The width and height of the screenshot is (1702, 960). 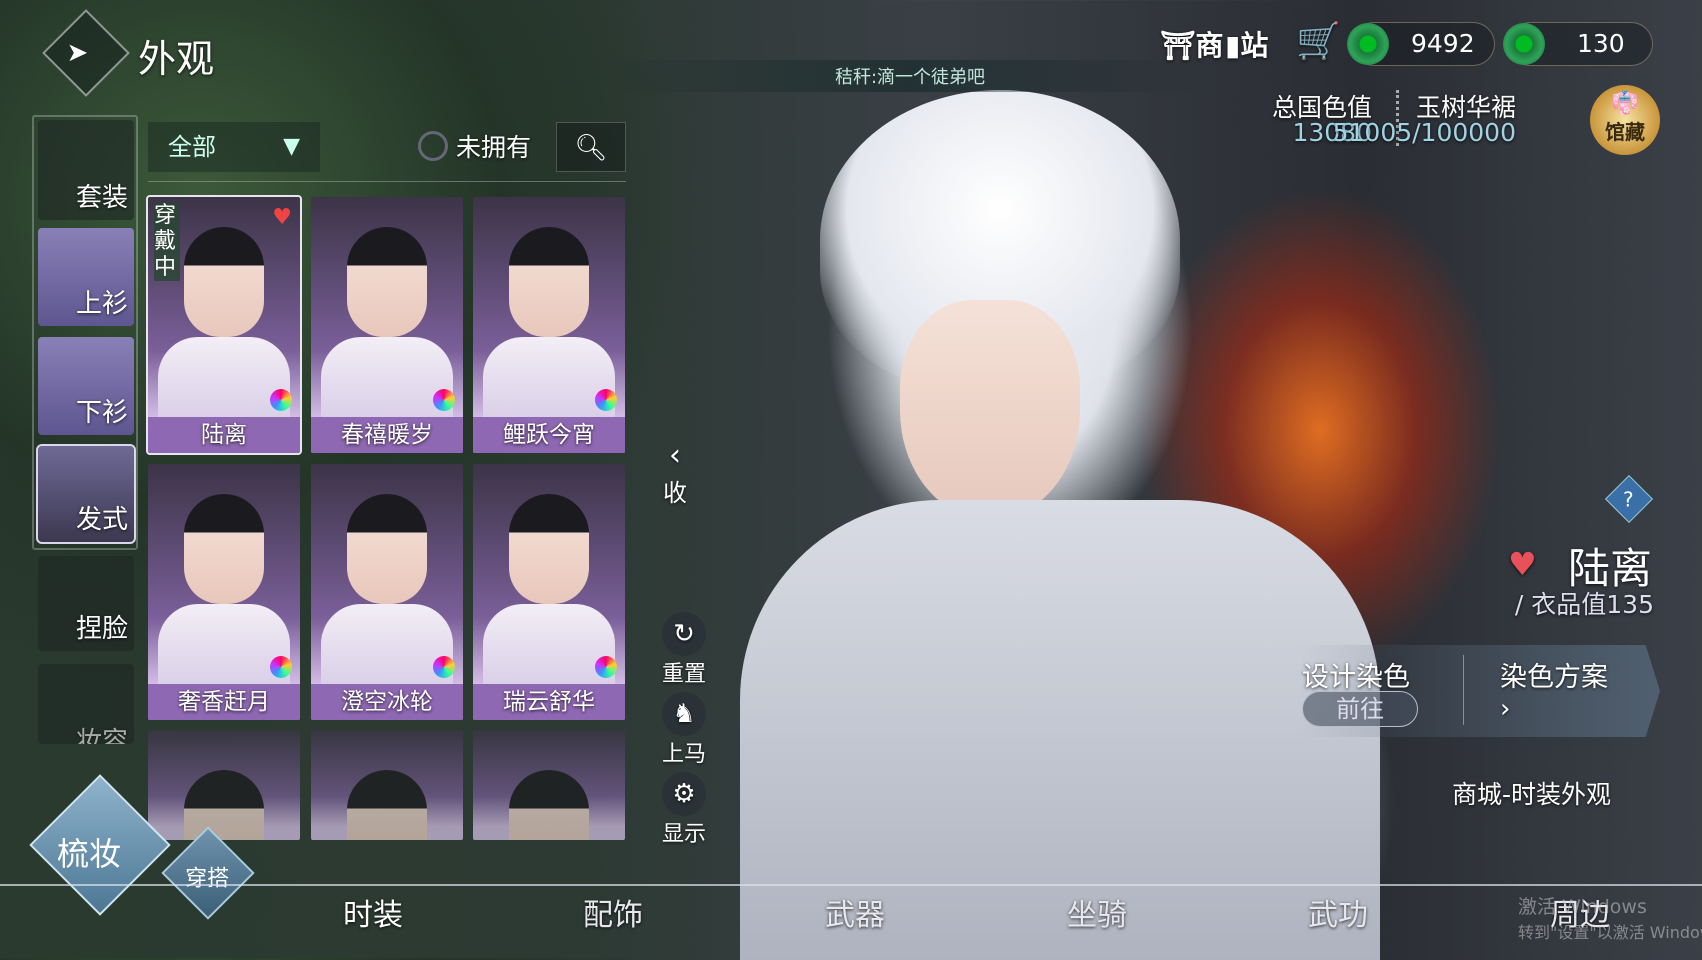 I want to click on character-face, so click(x=990, y=410).